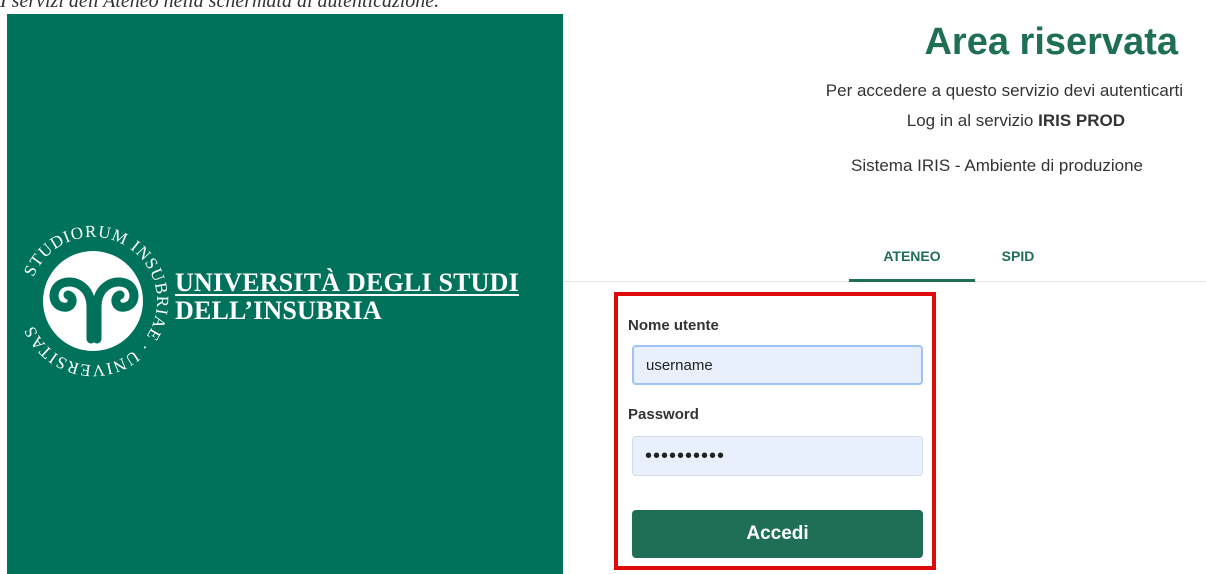 The image size is (1206, 574). What do you see at coordinates (777, 365) in the screenshot?
I see `username-input` at bounding box center [777, 365].